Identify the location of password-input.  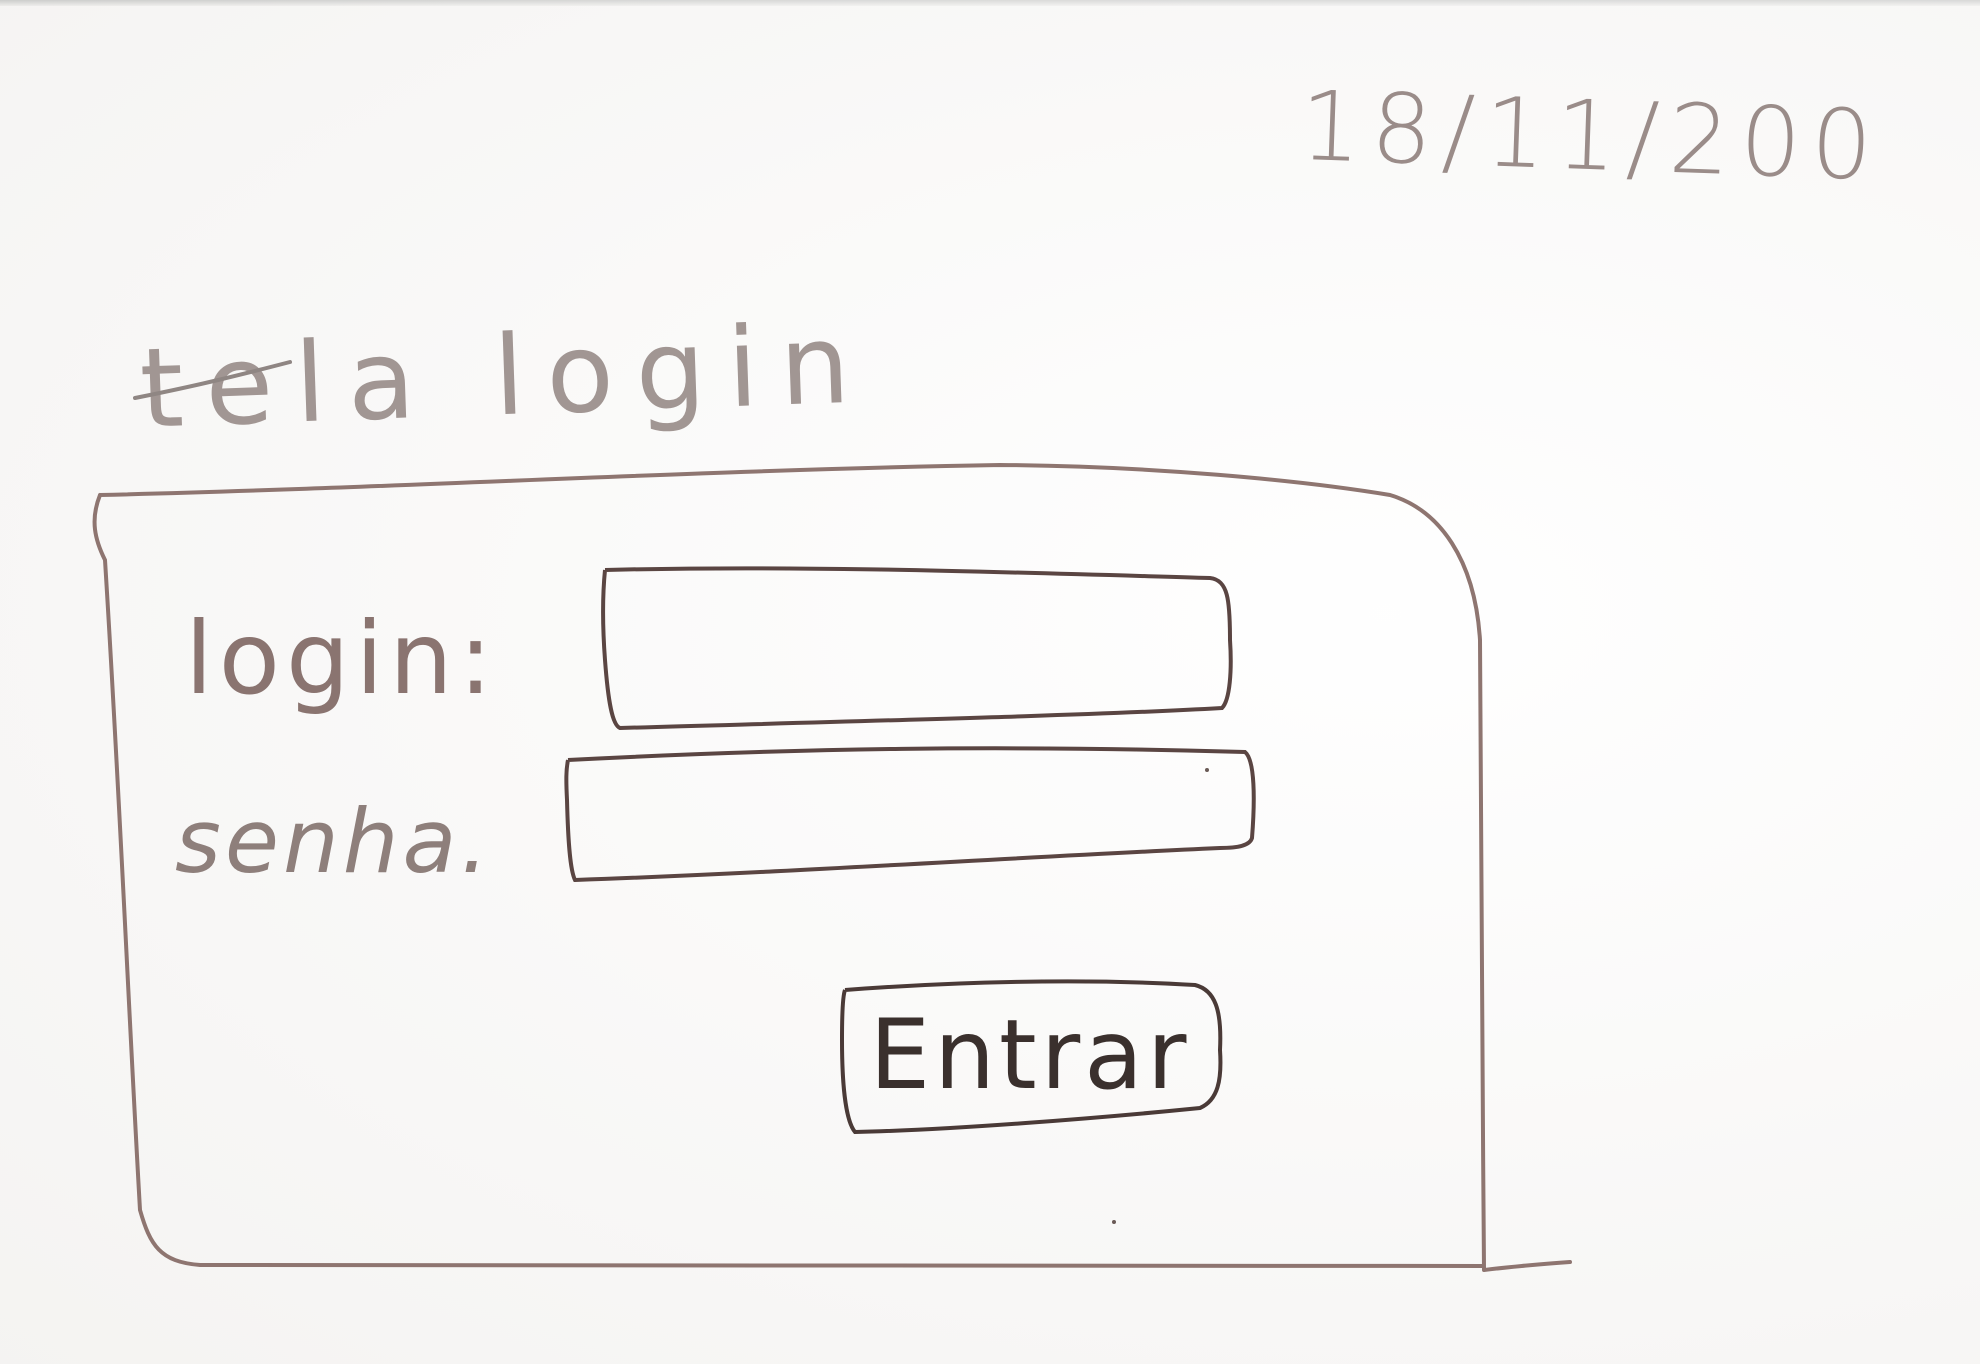
(912, 815).